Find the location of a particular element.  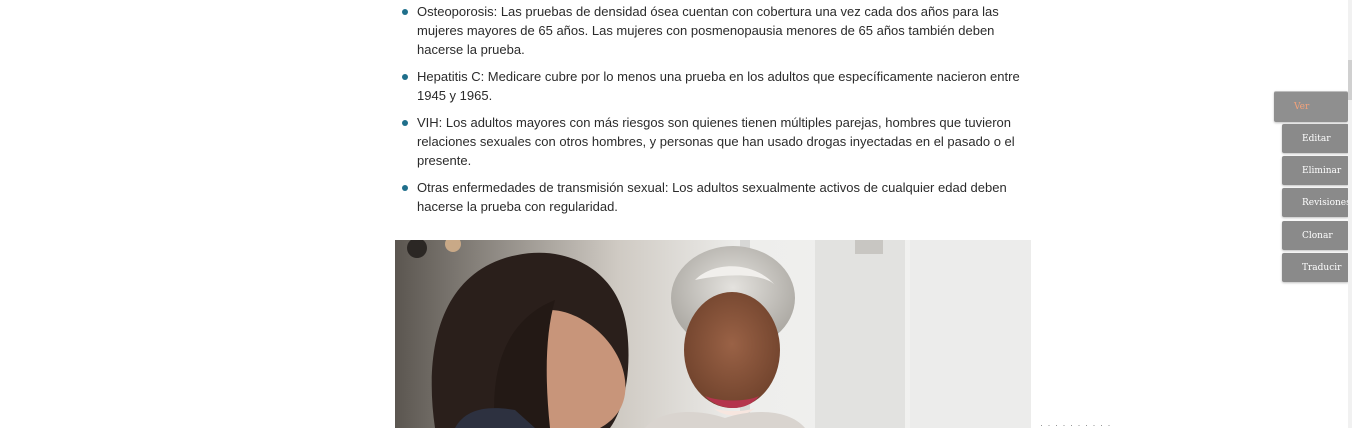

tab-editar: Editar is located at coordinates (1315, 138).